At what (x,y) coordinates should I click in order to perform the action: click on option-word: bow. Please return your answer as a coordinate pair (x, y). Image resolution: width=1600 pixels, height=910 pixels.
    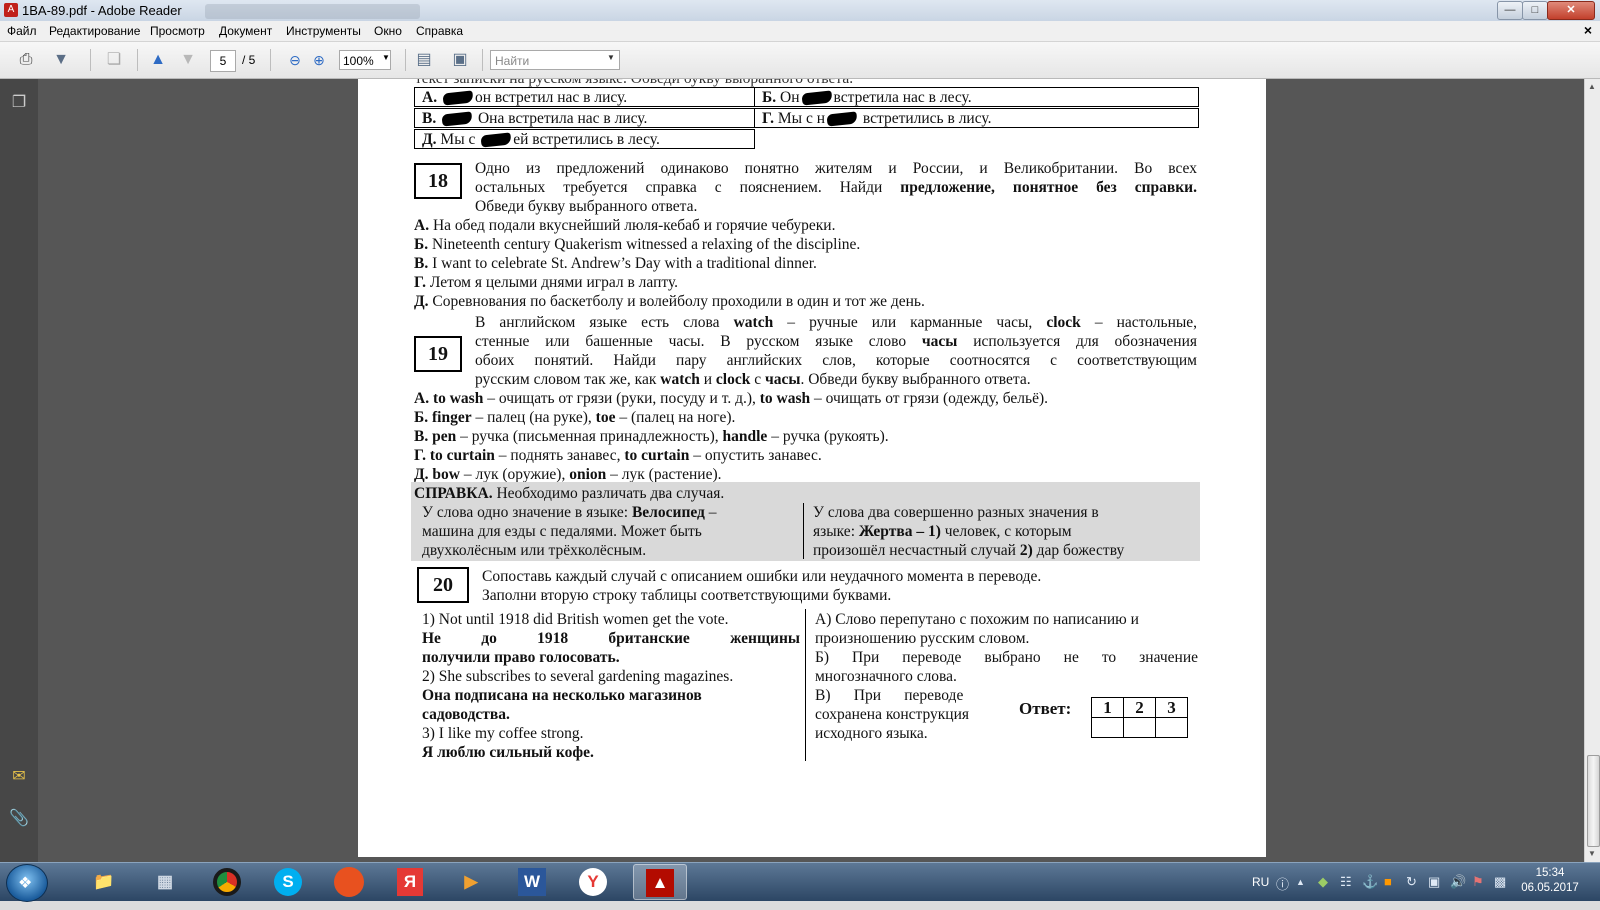
    Looking at the image, I should click on (446, 474).